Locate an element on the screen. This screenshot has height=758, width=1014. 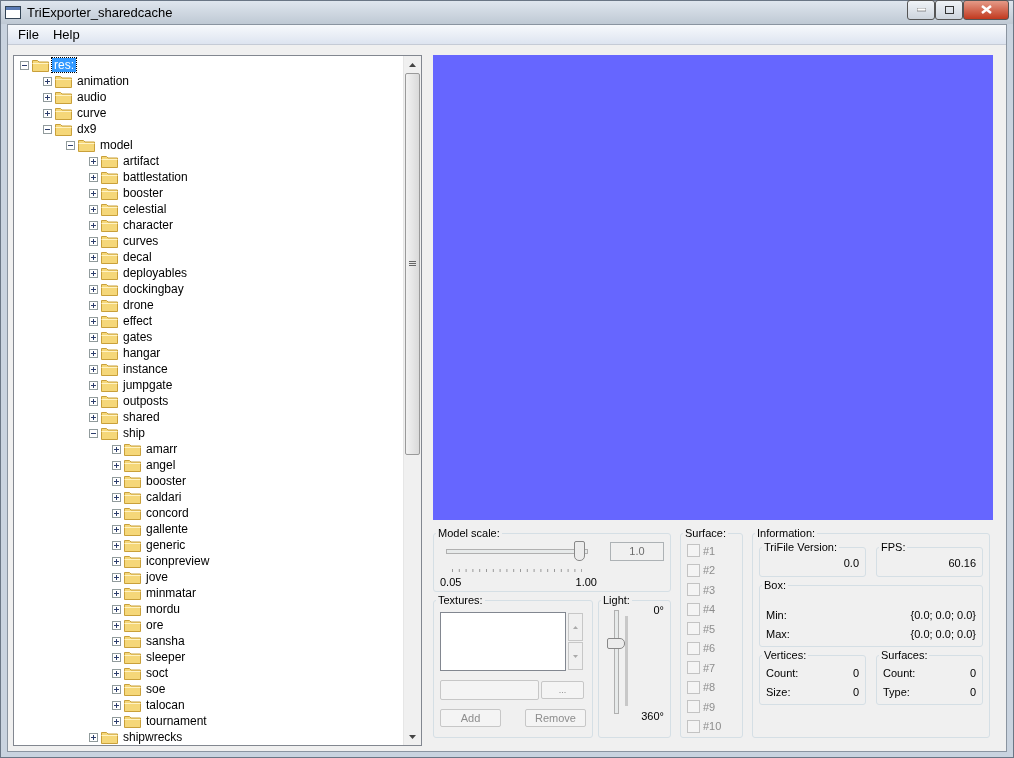
minimize-button is located at coordinates (921, 10).